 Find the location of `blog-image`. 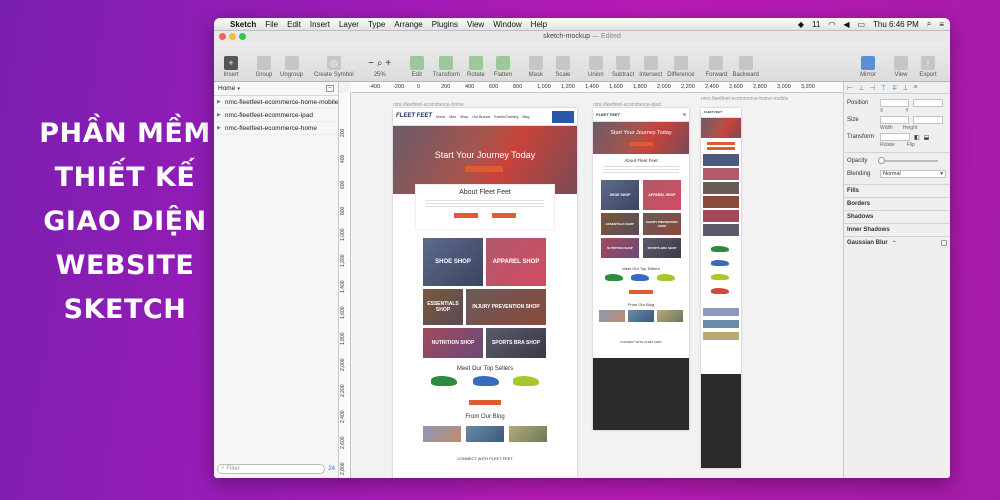

blog-image is located at coordinates (641, 316).